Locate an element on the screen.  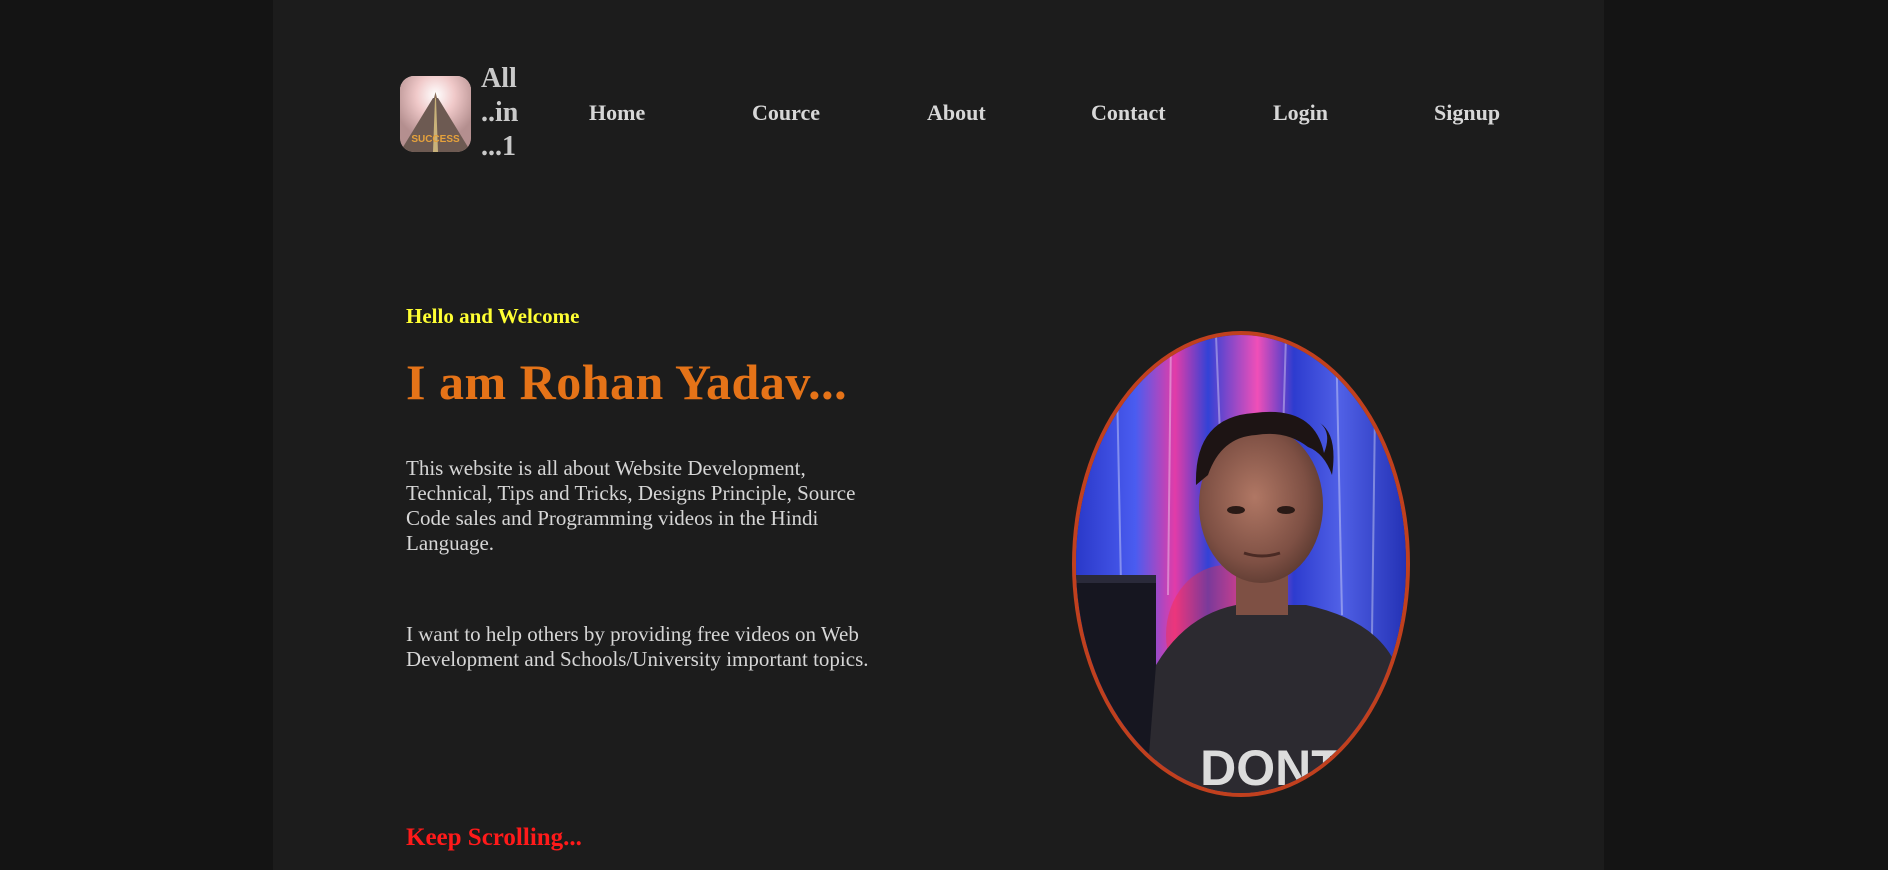
nav-signup-link: Signup is located at coordinates (1467, 113).